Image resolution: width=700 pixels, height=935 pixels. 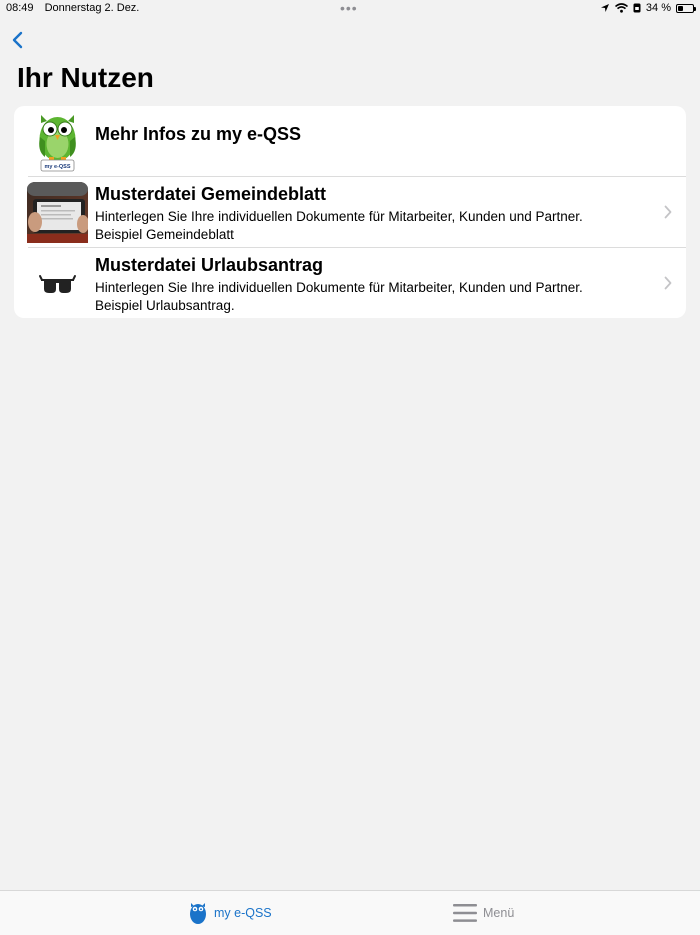 What do you see at coordinates (637, 8) in the screenshot?
I see `lock-rotation-icon` at bounding box center [637, 8].